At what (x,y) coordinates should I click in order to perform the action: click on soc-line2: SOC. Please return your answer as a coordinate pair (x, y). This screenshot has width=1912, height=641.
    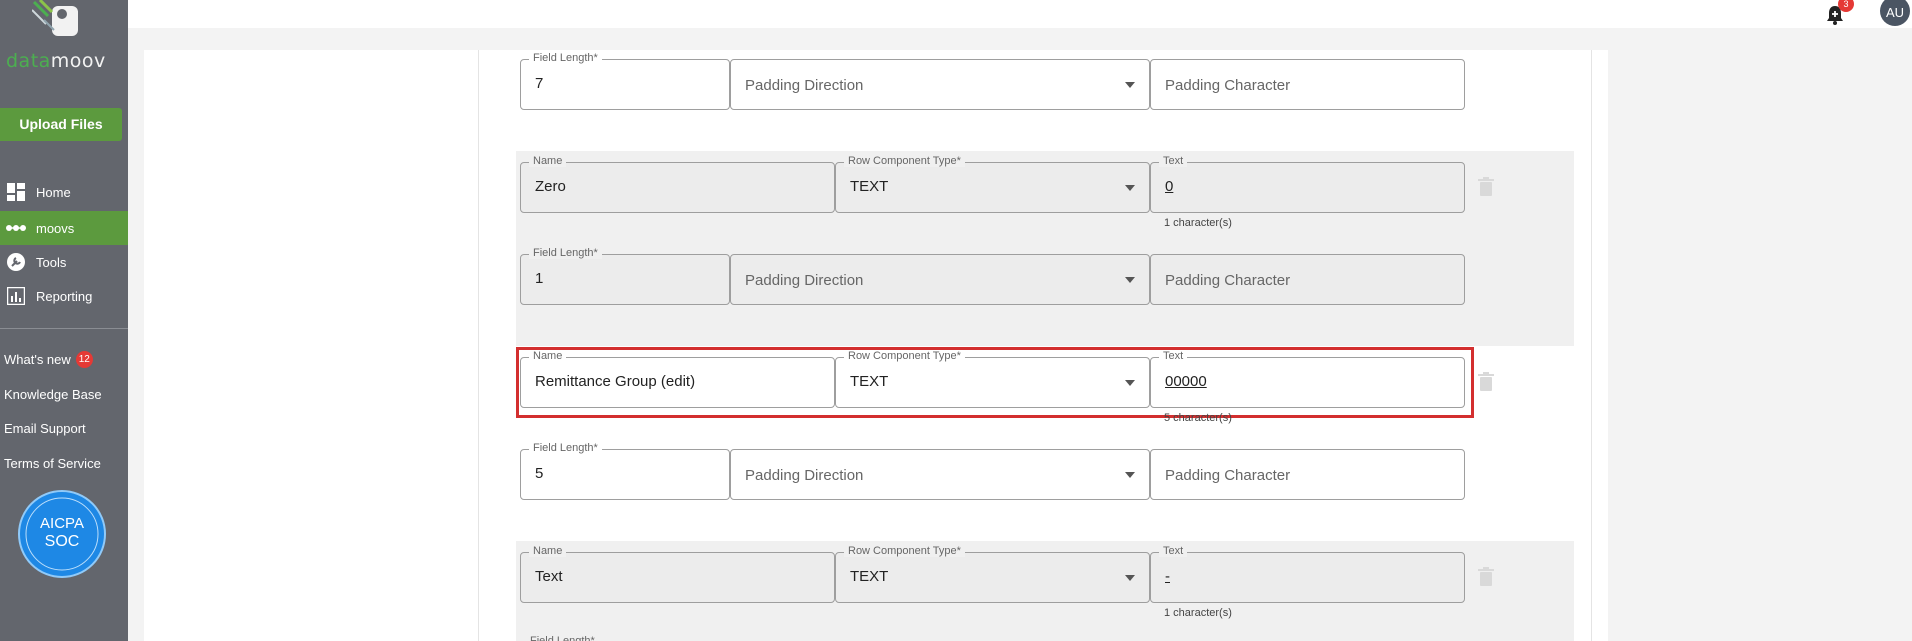
    Looking at the image, I should click on (62, 541).